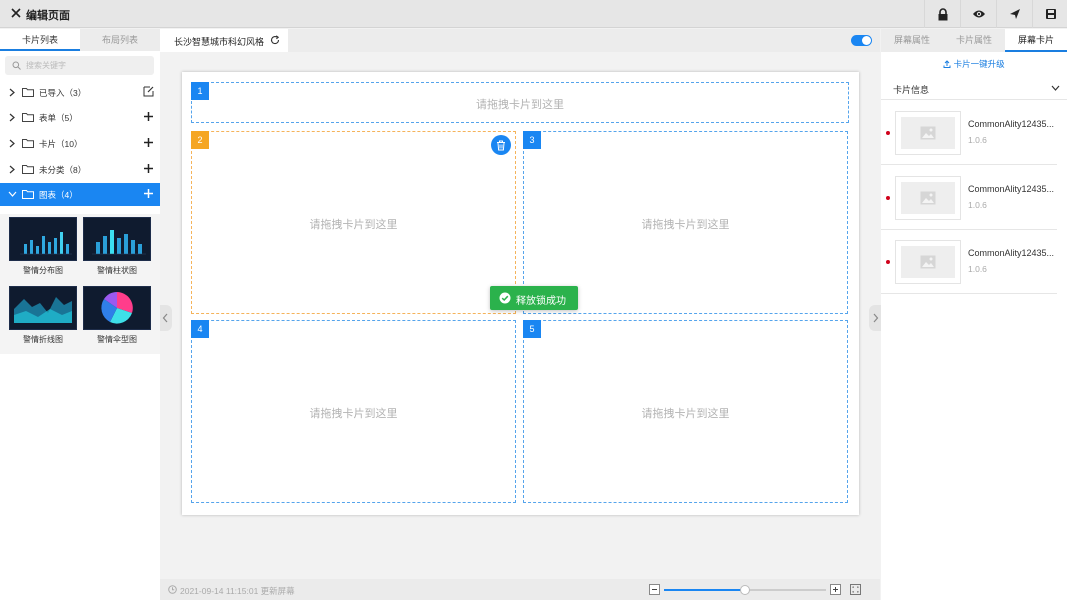 The width and height of the screenshot is (1067, 600). I want to click on tab-screen: 长沙智慧城市科幻风格, so click(224, 40).